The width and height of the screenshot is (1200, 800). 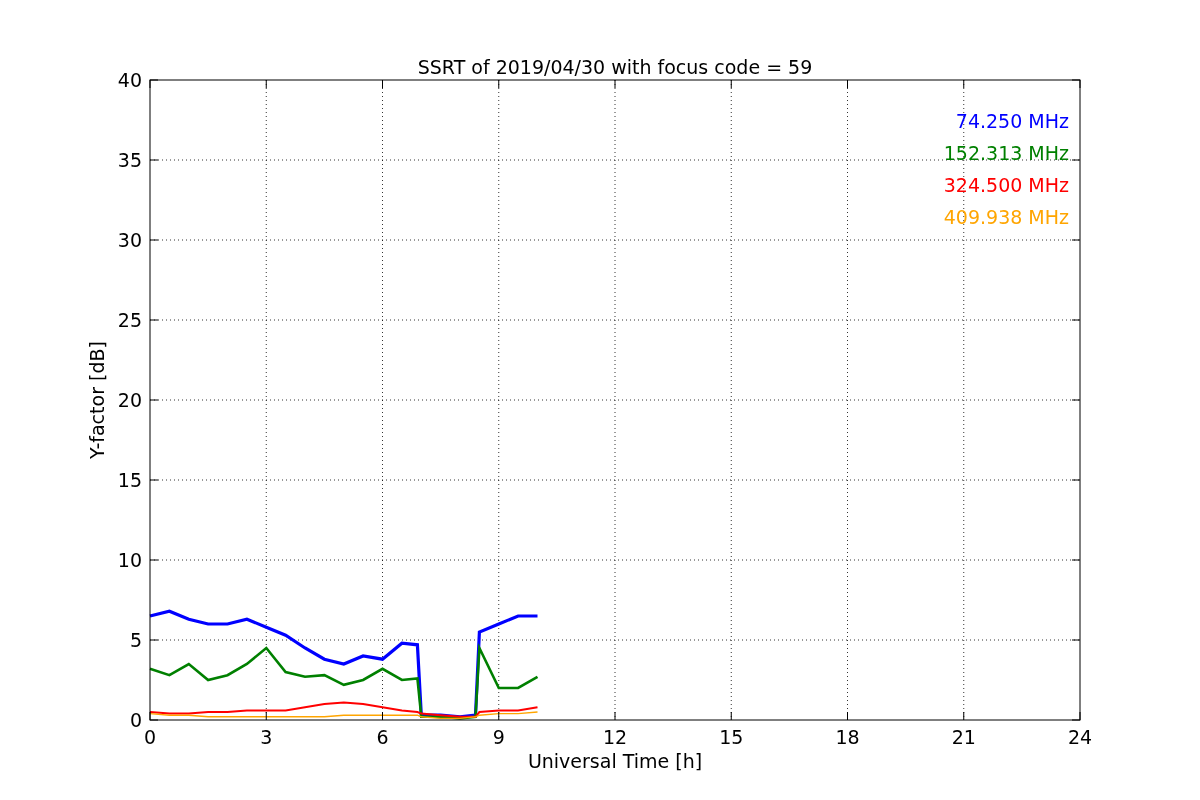 What do you see at coordinates (129, 160) in the screenshot?
I see `y-tick-label: 35` at bounding box center [129, 160].